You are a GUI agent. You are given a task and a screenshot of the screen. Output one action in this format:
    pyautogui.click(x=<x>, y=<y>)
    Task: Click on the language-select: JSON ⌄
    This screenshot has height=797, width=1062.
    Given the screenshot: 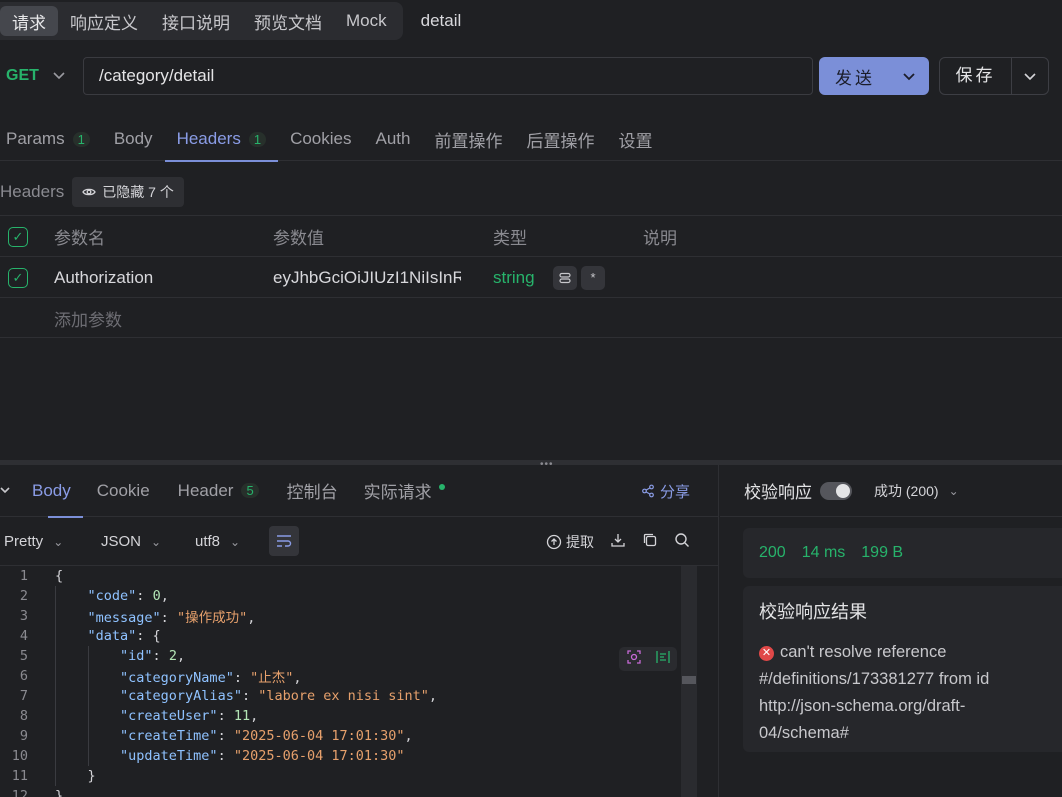 What is the action you would take?
    pyautogui.click(x=131, y=541)
    